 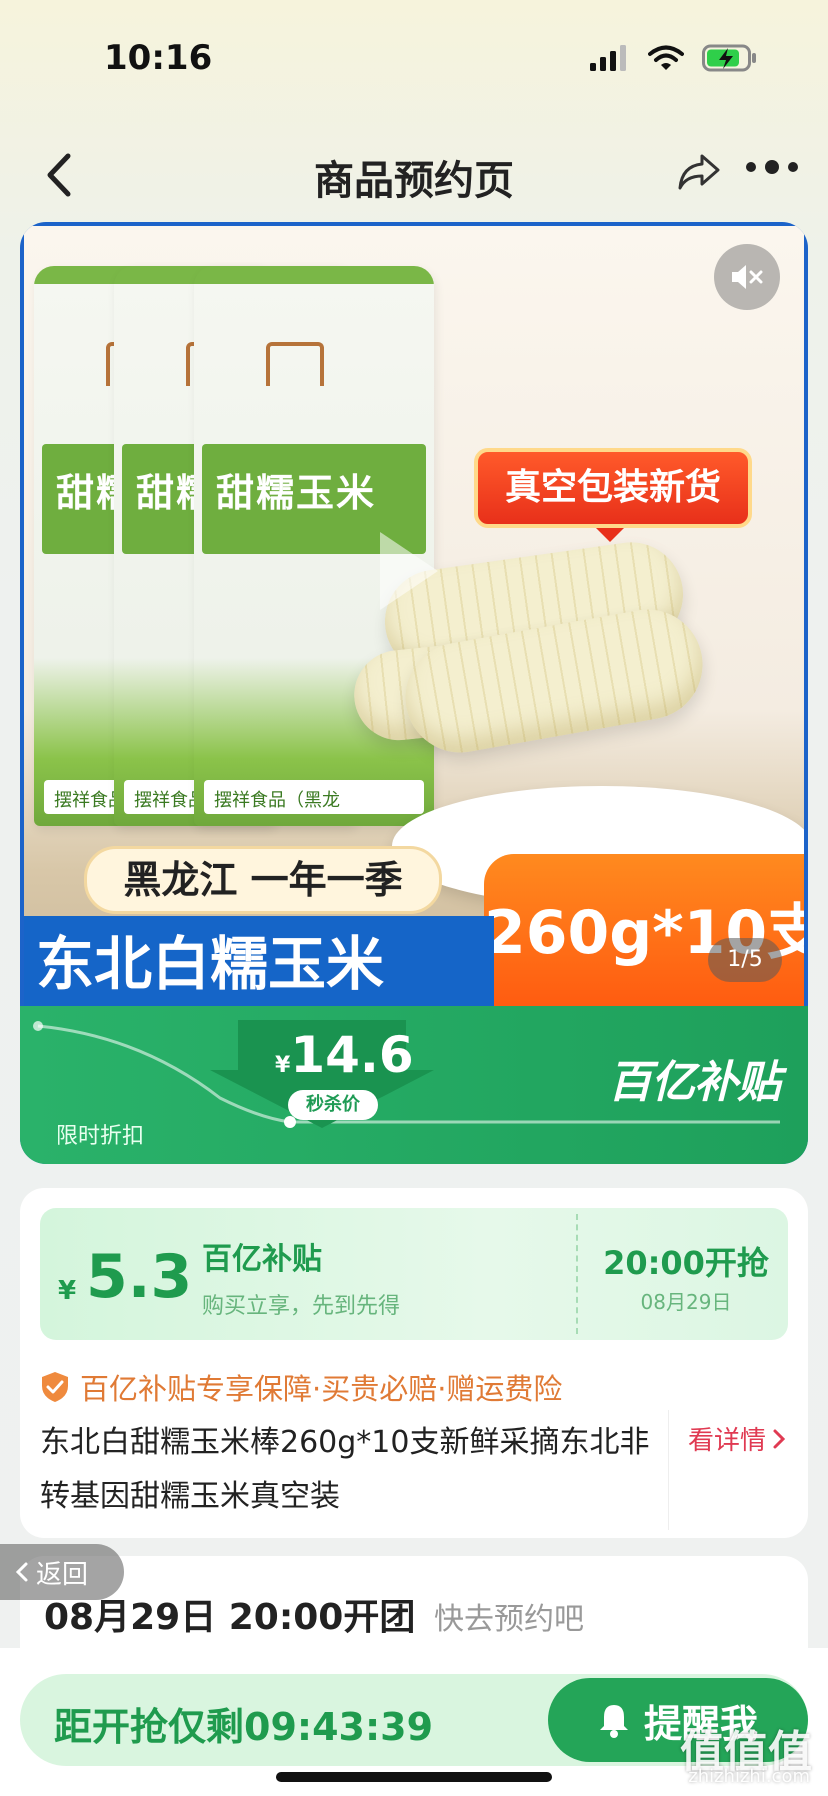 What do you see at coordinates (259, 964) in the screenshot?
I see `product-name-band: 东北白糯玉米` at bounding box center [259, 964].